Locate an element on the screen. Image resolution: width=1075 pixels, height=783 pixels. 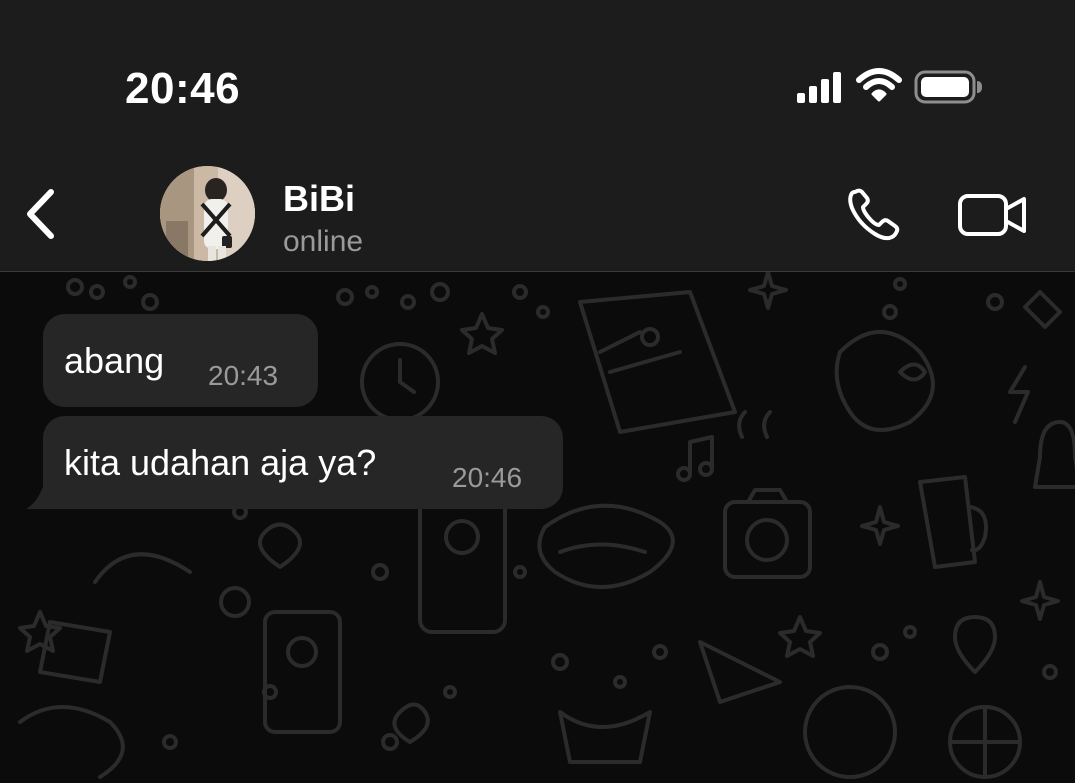
back-chevron-icon is located at coordinates (40, 214).